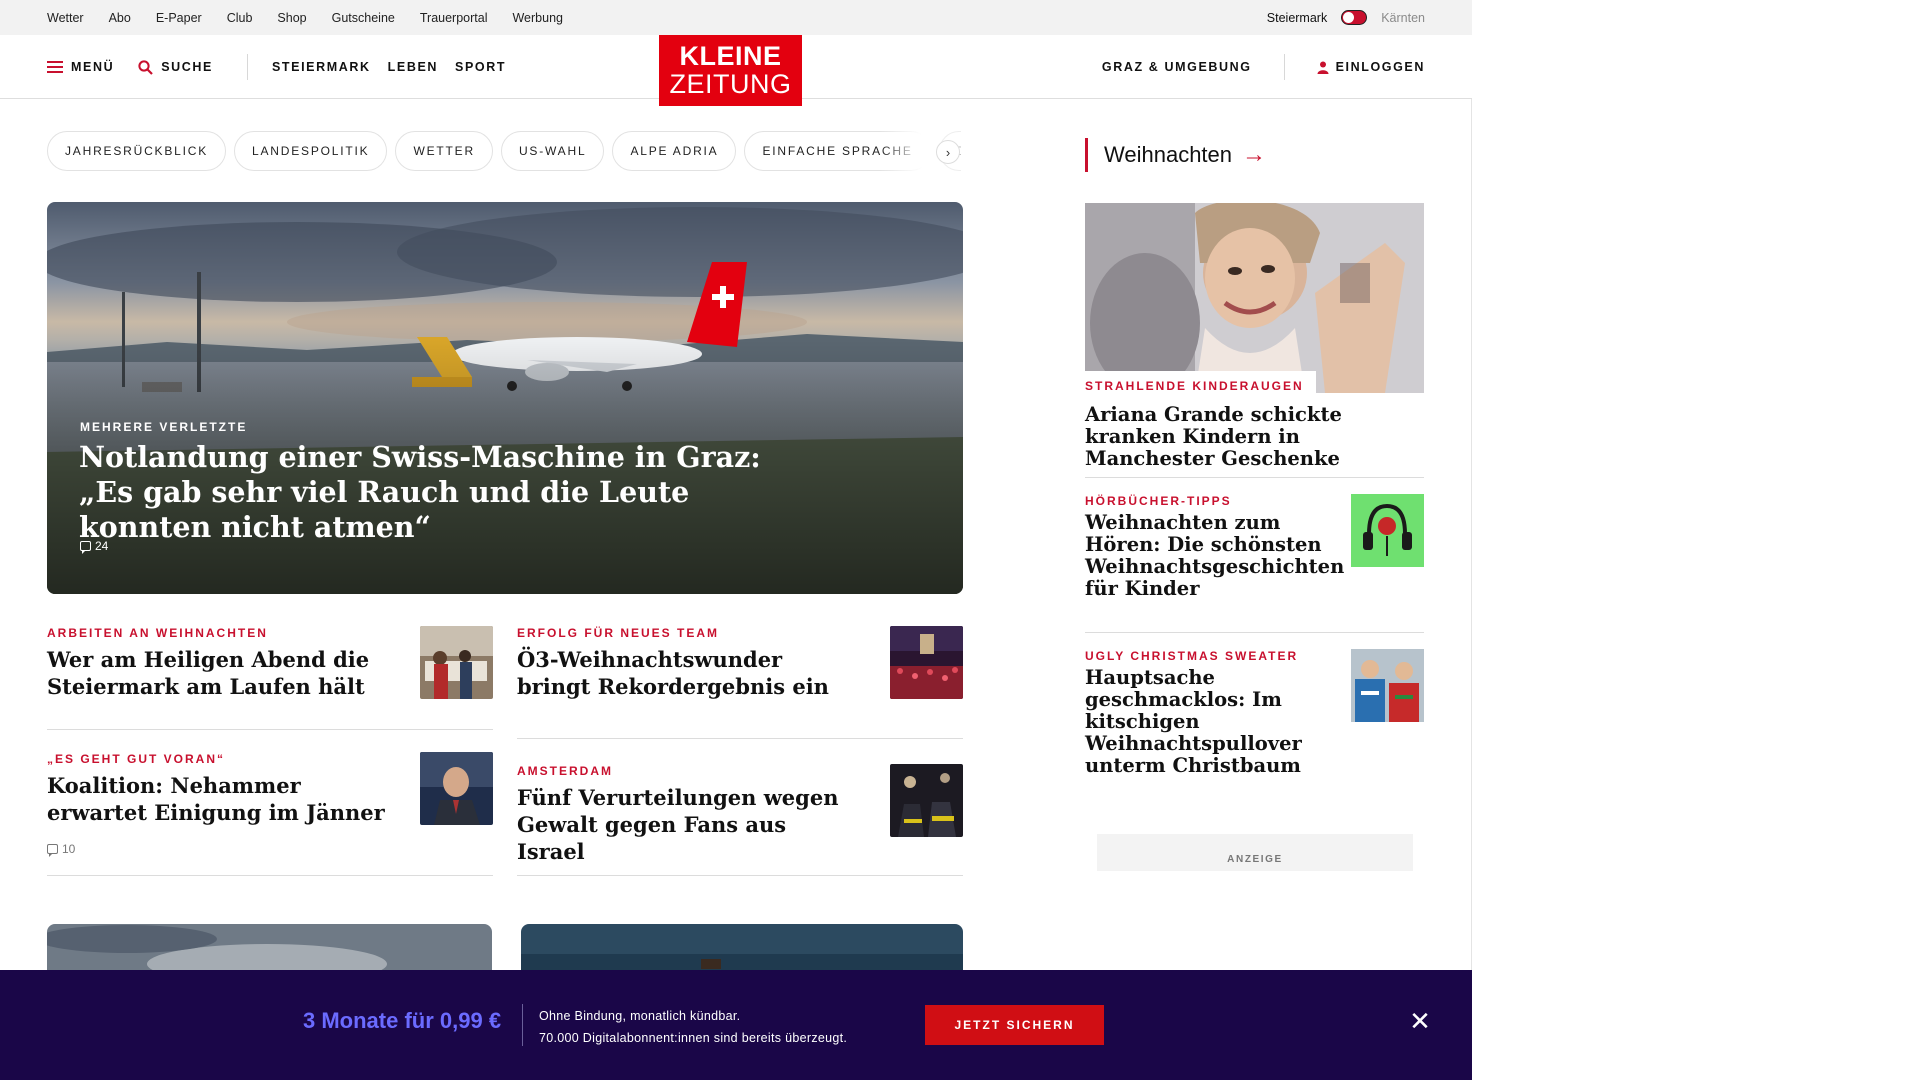  Describe the element at coordinates (1192, 656) in the screenshot. I see `sidebar-article-2-kicker: UGLY CHRISTMAS SWEATER` at that location.